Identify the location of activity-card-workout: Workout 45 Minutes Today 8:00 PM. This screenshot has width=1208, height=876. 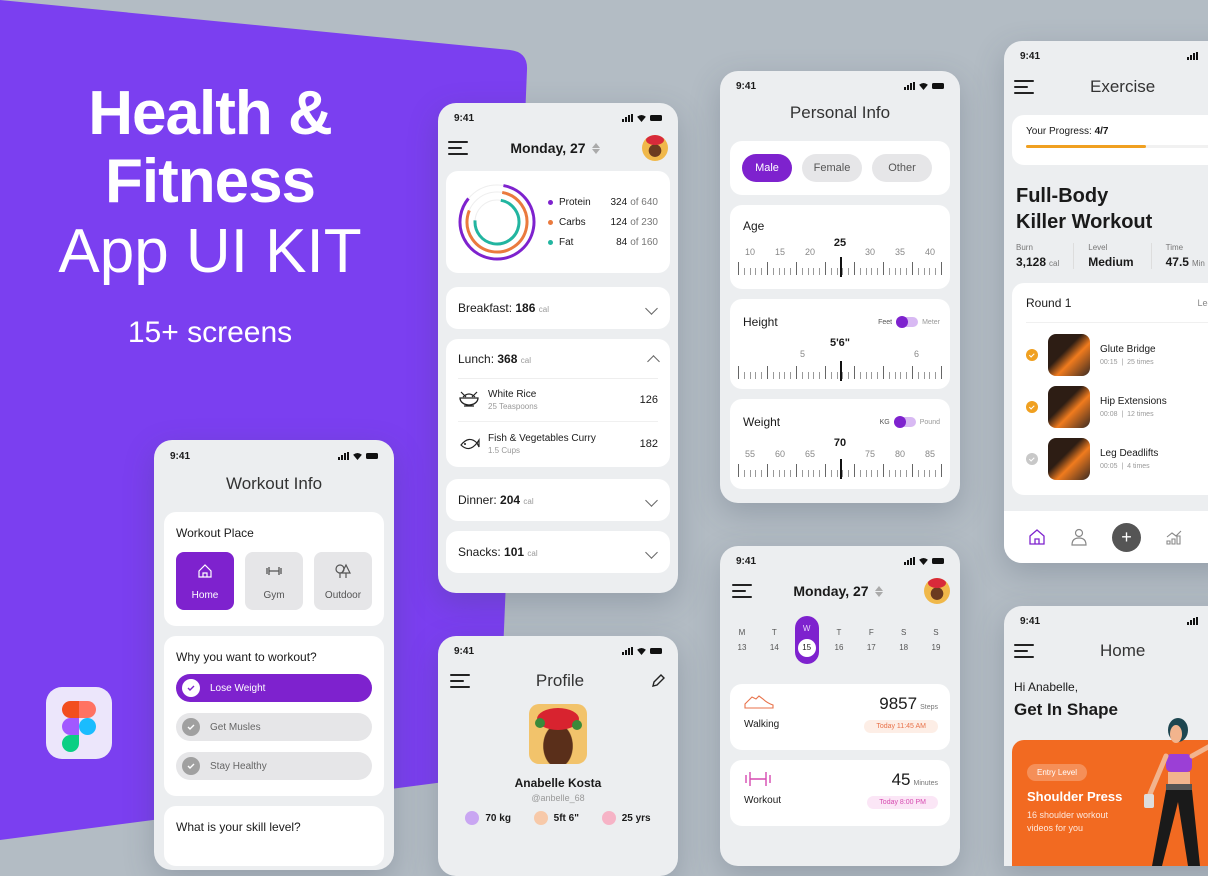
(840, 793).